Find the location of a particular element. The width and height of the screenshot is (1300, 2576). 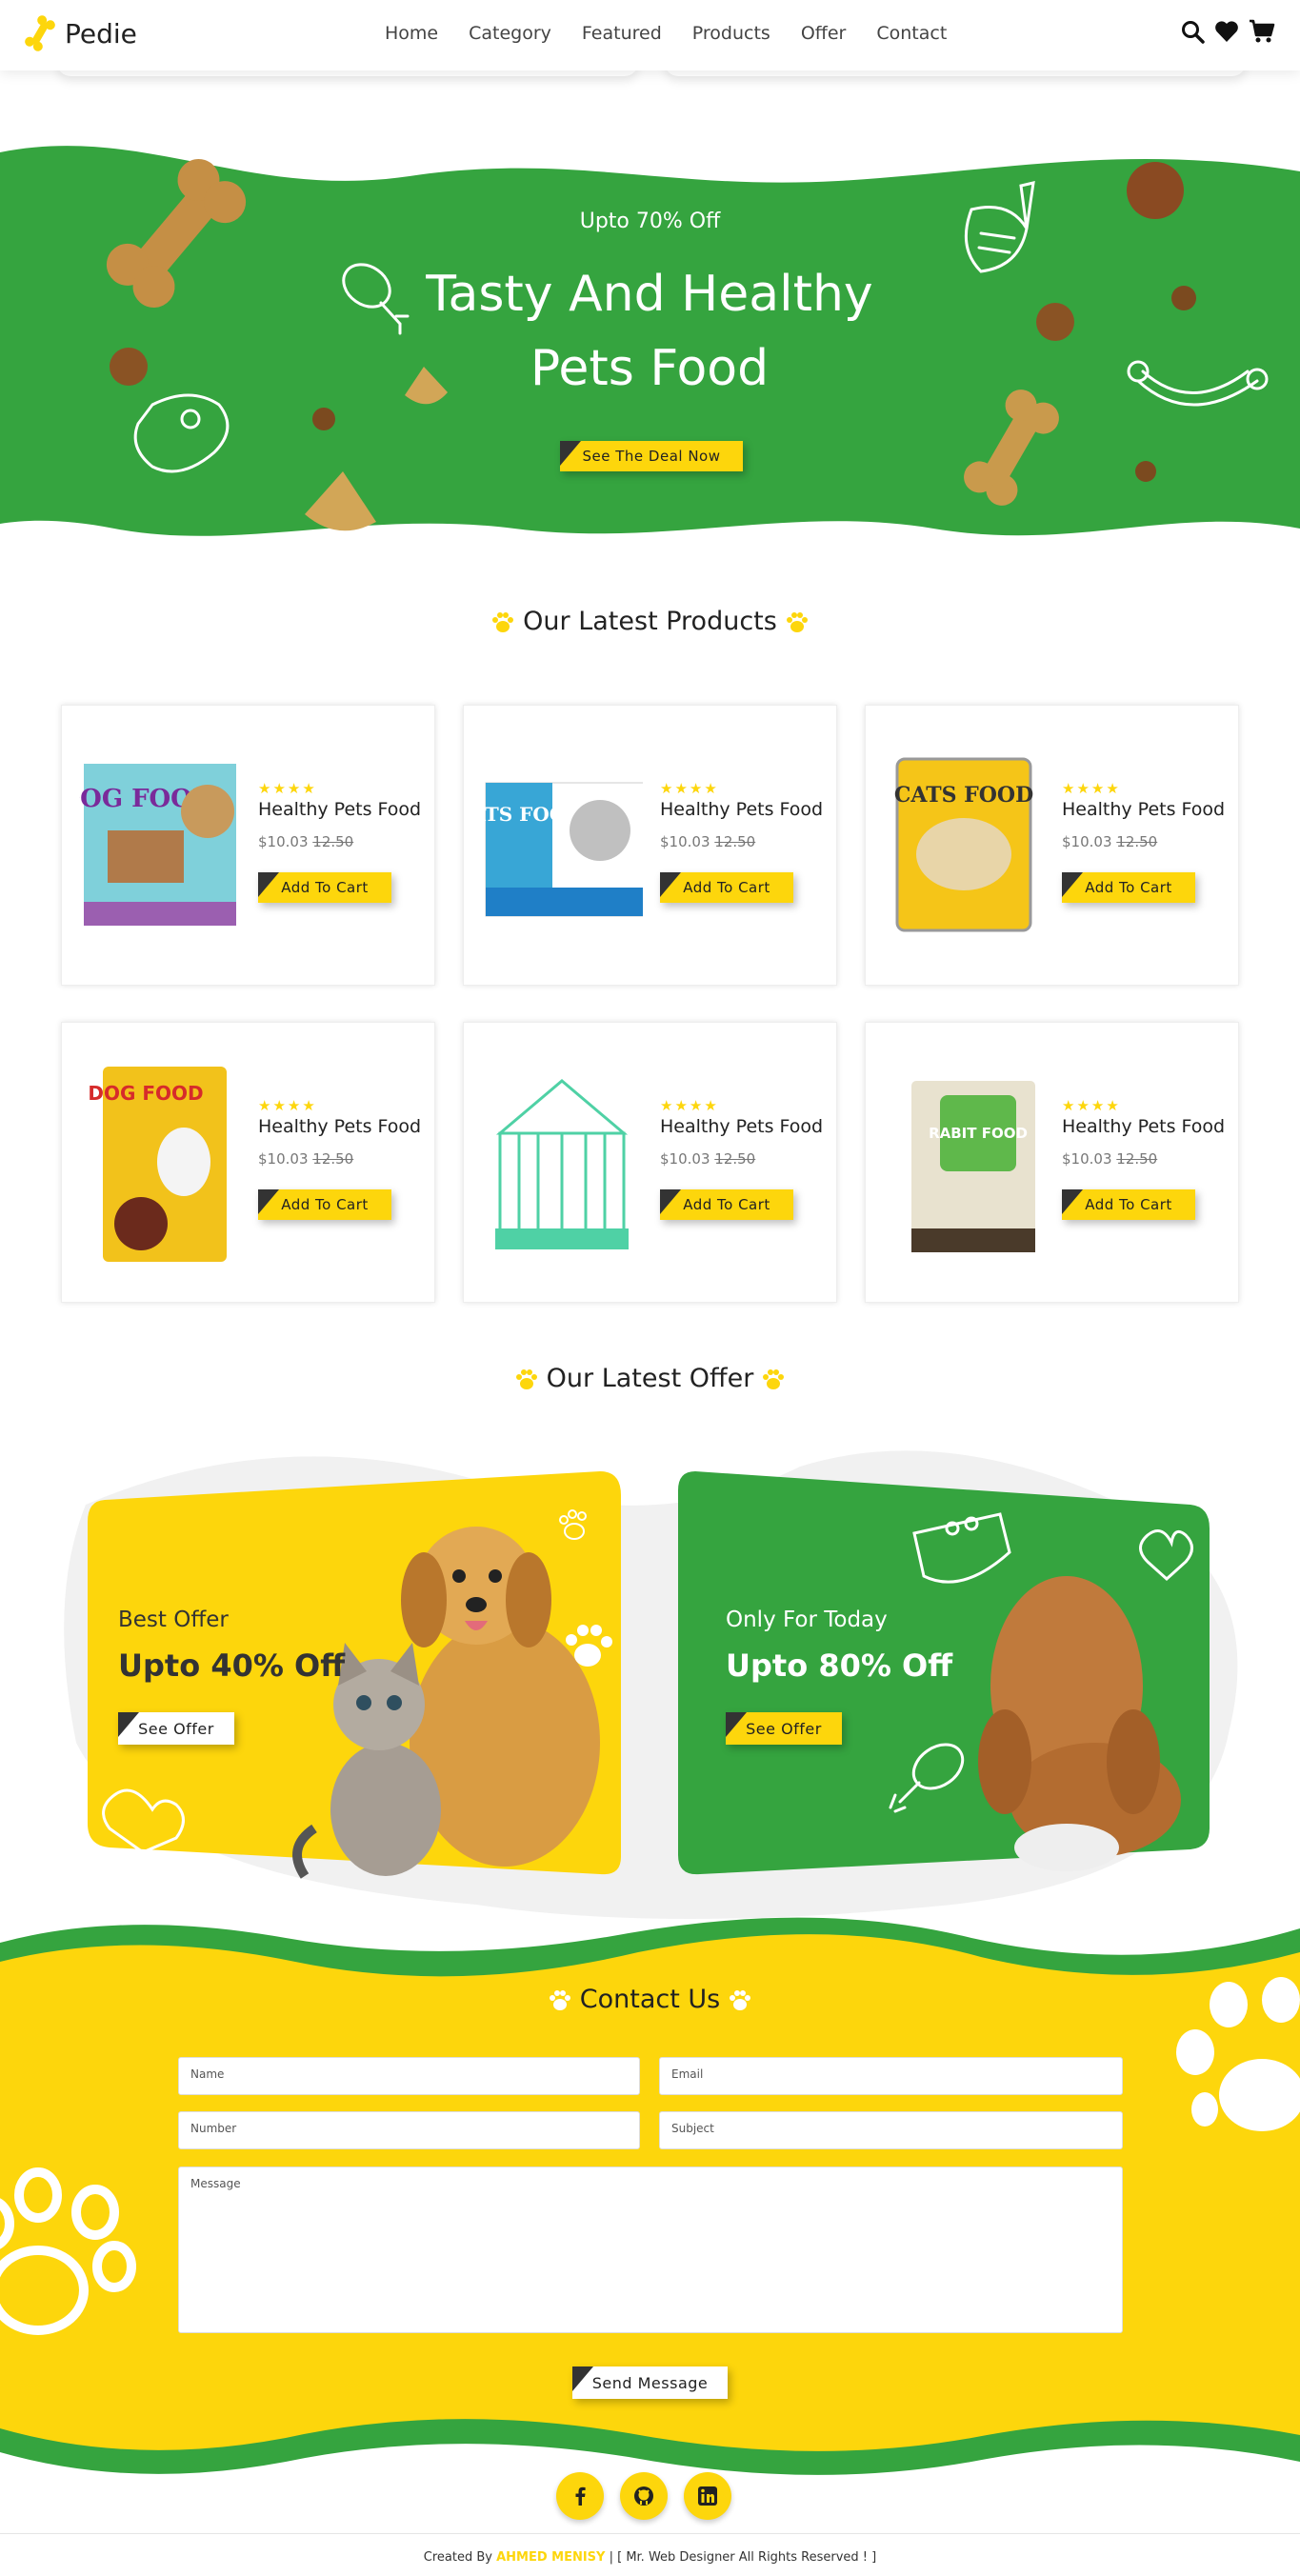

header-icons is located at coordinates (1227, 32).